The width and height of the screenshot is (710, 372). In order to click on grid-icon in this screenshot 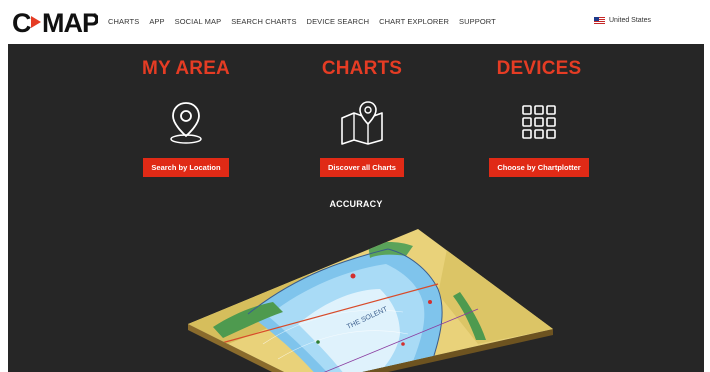, I will do `click(539, 122)`.